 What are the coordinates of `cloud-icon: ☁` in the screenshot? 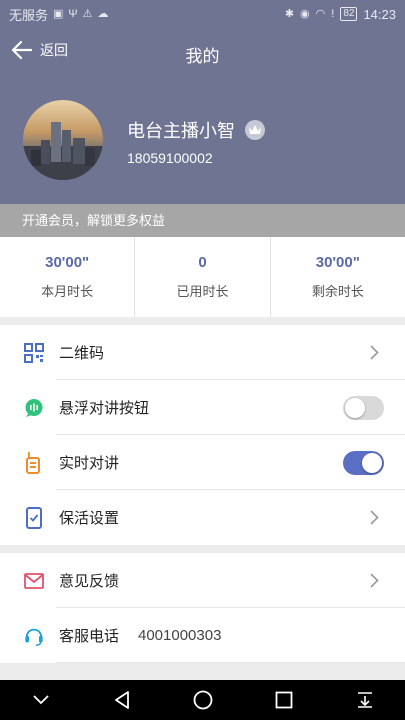 It's located at (103, 13).